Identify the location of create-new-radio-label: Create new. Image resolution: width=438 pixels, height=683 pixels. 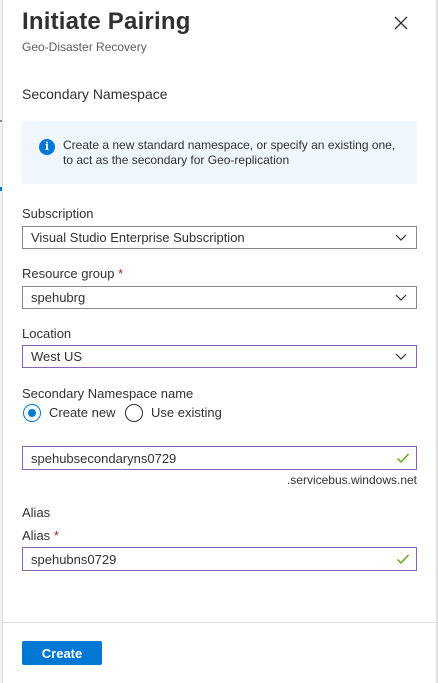
(82, 412).